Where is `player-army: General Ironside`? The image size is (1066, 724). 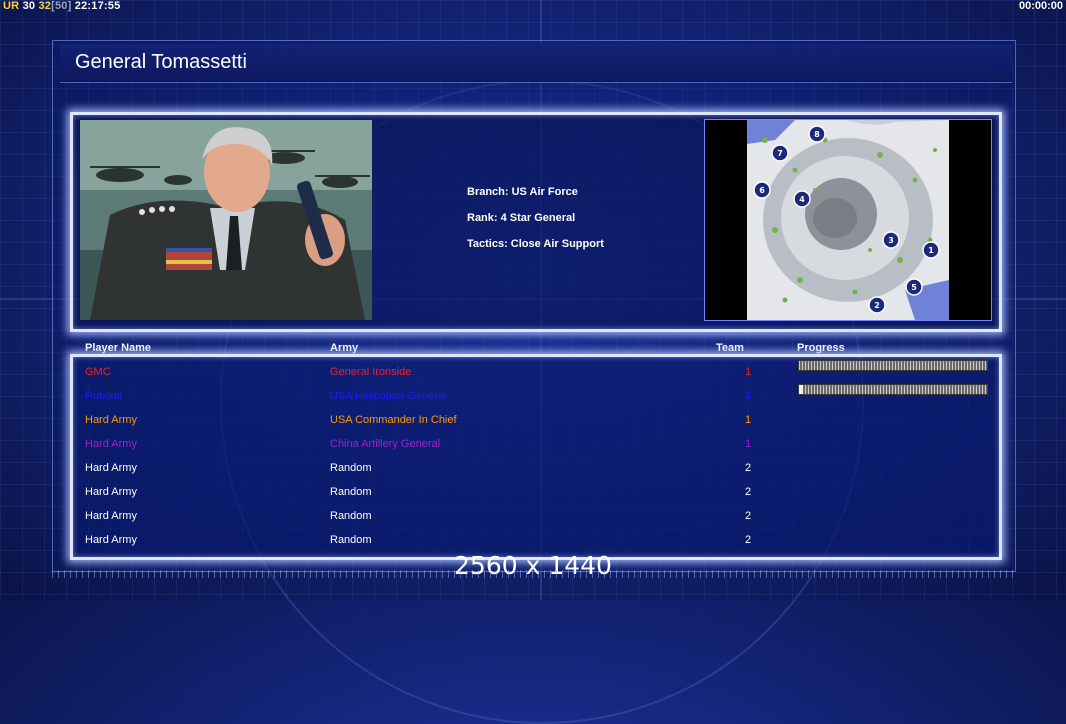
player-army: General Ironside is located at coordinates (371, 372).